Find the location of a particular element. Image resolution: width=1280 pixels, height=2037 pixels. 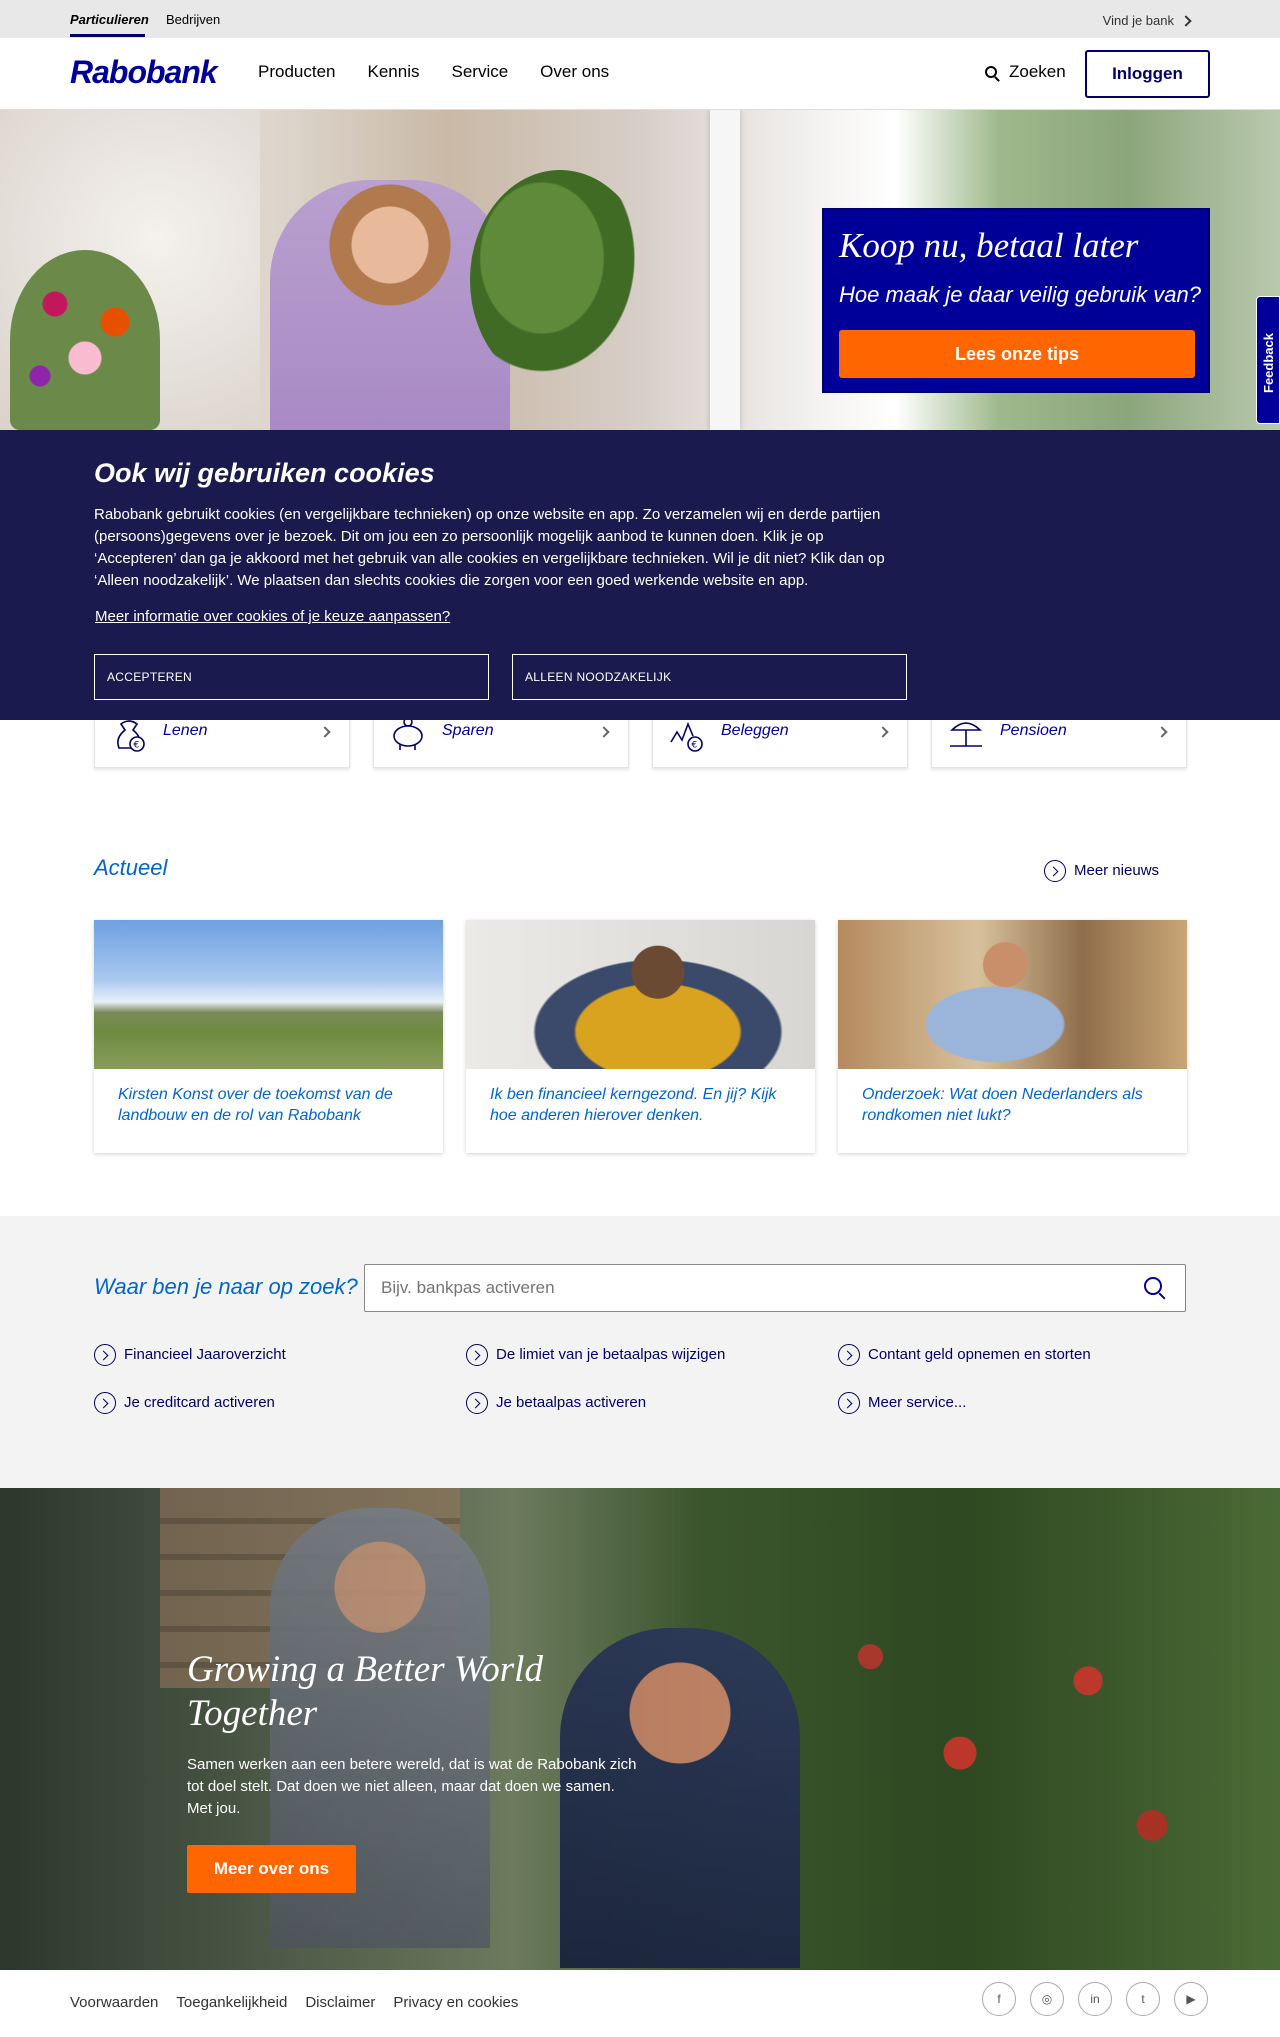

nav-kennis: Kennis is located at coordinates (394, 72).